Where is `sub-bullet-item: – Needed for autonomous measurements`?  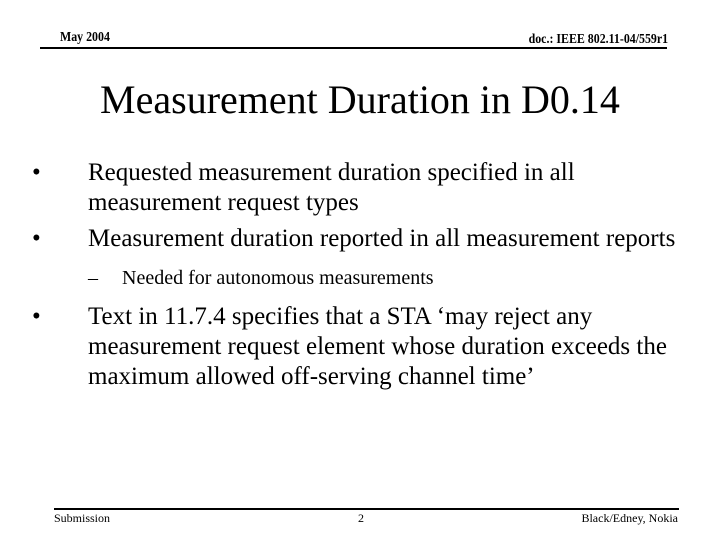
sub-bullet-item: – Needed for autonomous measurements is located at coordinates (353, 278).